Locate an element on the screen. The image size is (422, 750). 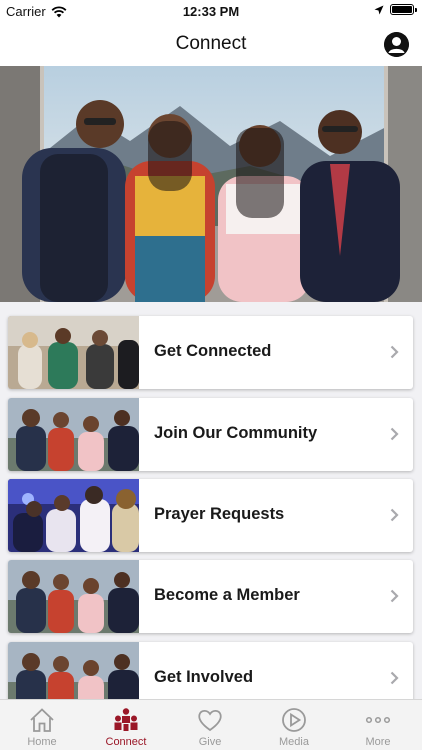
tab-label: Give is located at coordinates (210, 742).